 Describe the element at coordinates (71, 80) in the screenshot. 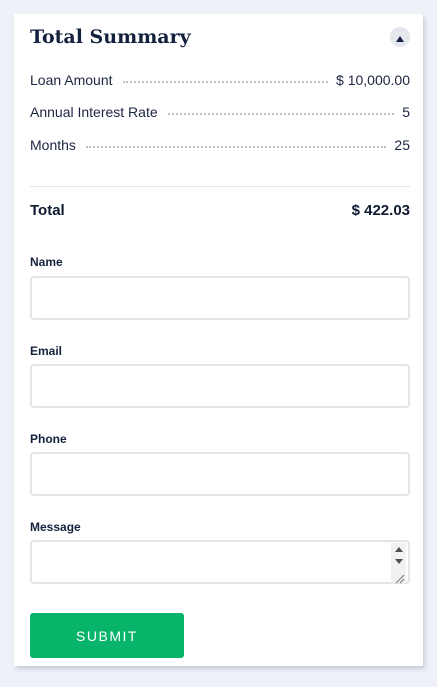

I see `loan-amount-label: Loan Amount` at that location.